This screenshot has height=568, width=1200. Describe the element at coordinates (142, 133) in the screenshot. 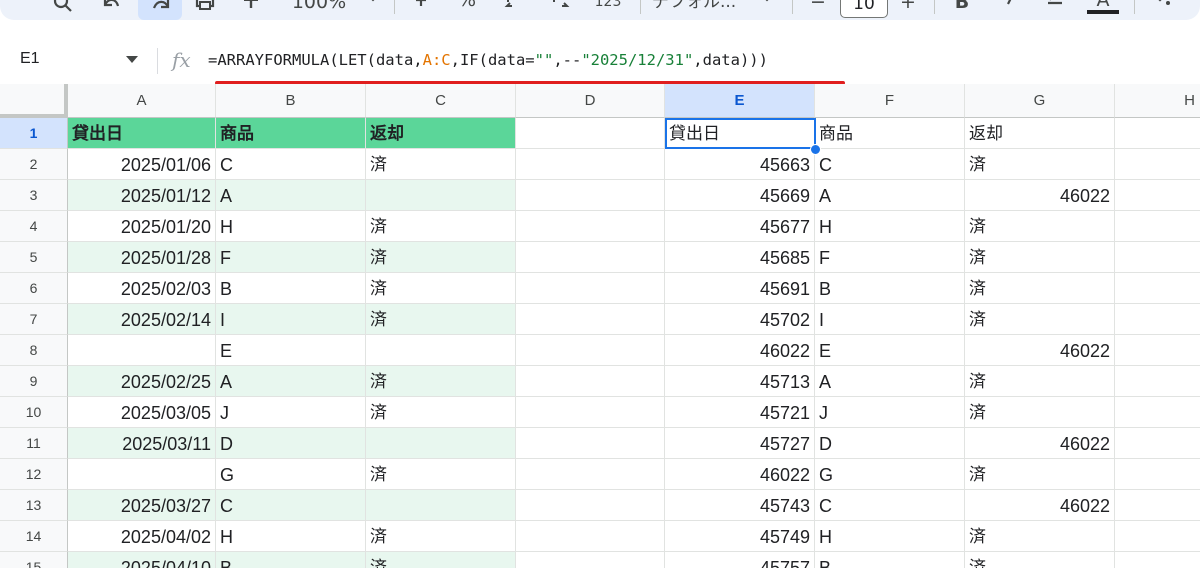

I see `cell-a1: 貸出日` at that location.